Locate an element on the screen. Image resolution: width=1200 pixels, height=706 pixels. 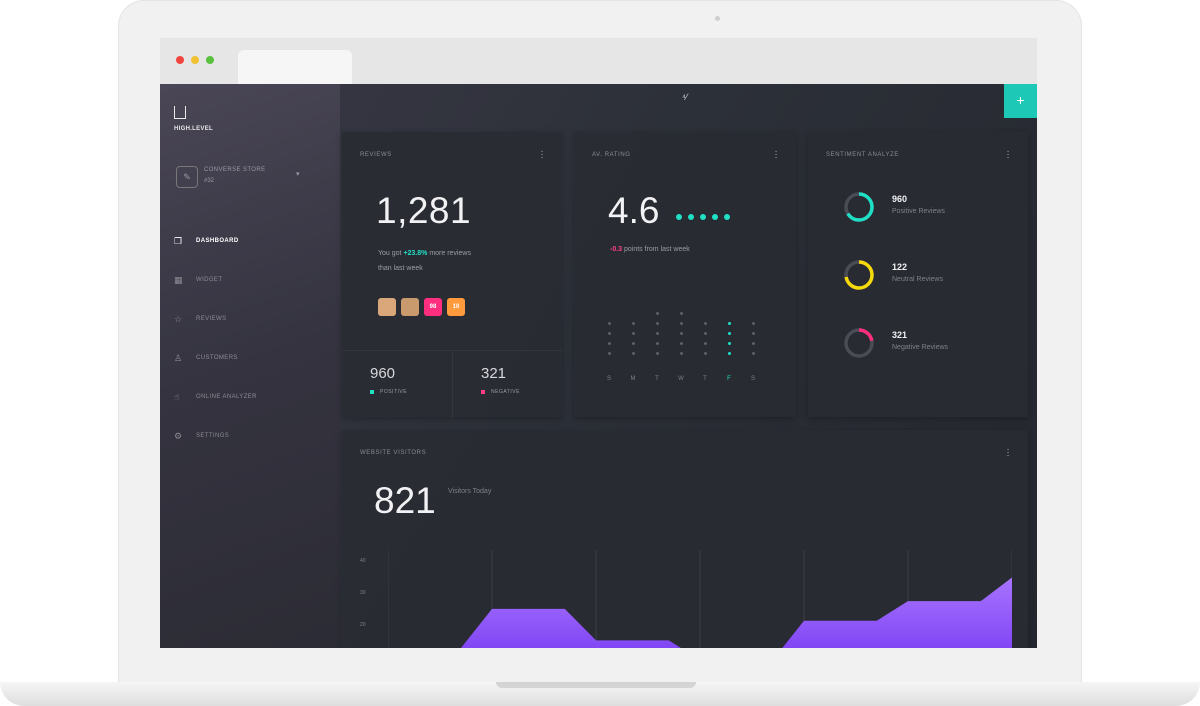
positive-count: 960 is located at coordinates (383, 373).